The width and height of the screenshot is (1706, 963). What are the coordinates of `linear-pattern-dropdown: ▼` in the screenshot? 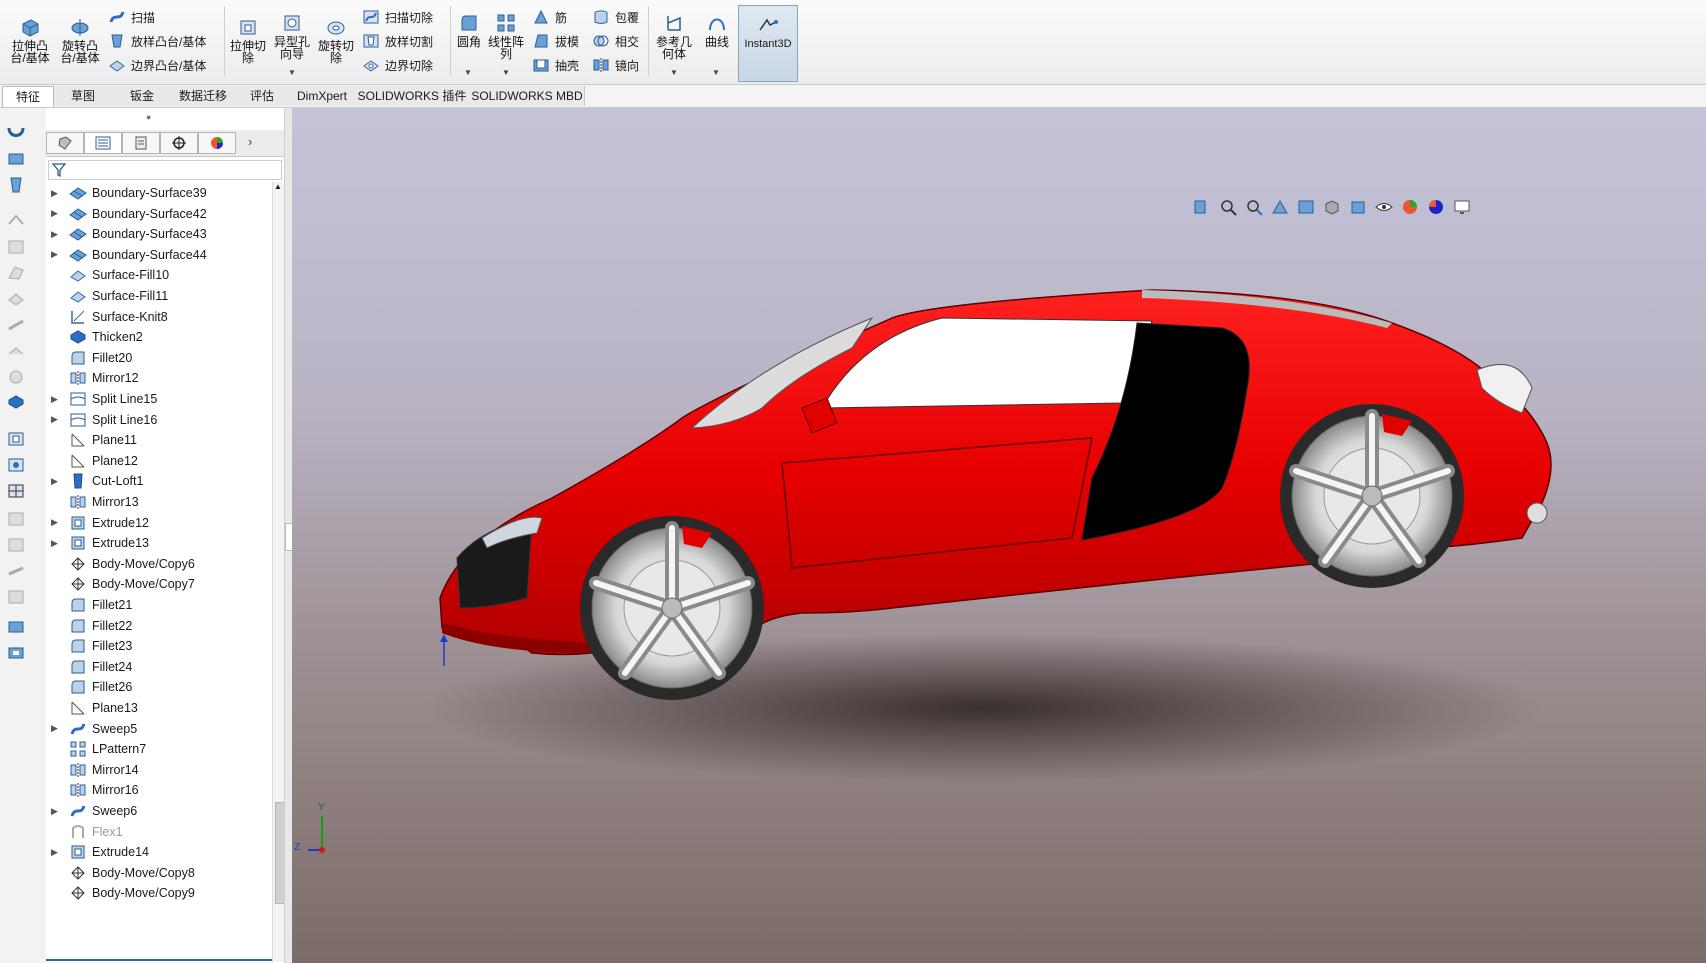 It's located at (506, 72).